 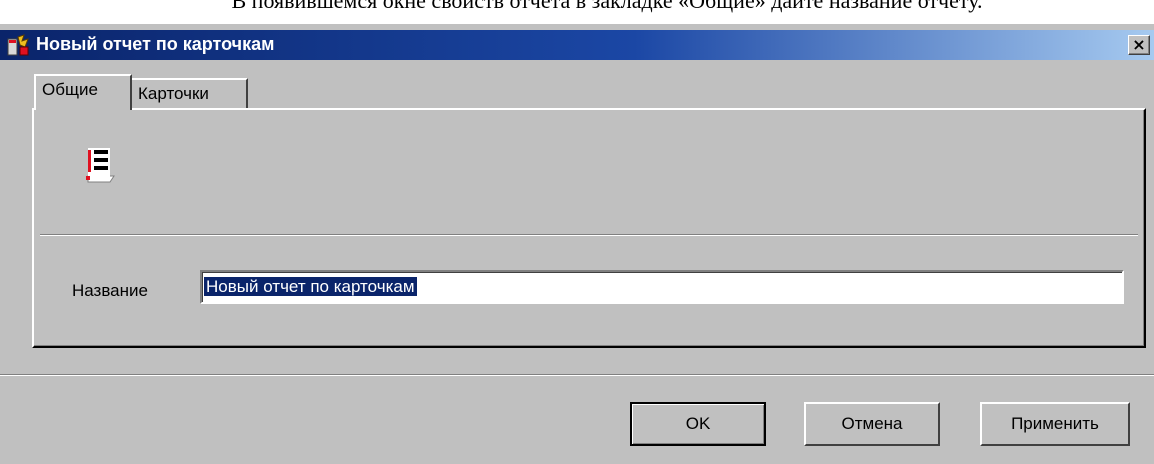 I want to click on apply-button: Применить, so click(x=1055, y=424).